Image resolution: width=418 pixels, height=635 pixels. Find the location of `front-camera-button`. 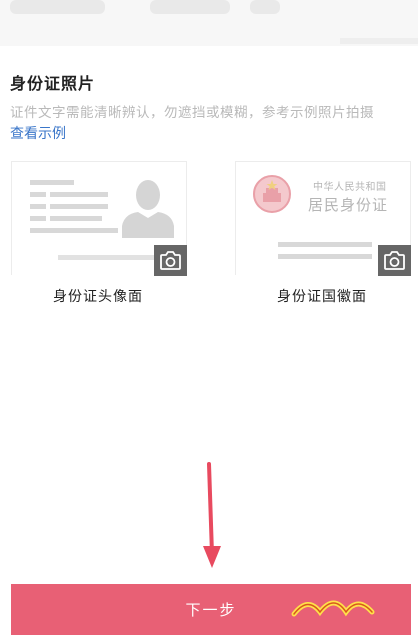

front-camera-button is located at coordinates (170, 260).